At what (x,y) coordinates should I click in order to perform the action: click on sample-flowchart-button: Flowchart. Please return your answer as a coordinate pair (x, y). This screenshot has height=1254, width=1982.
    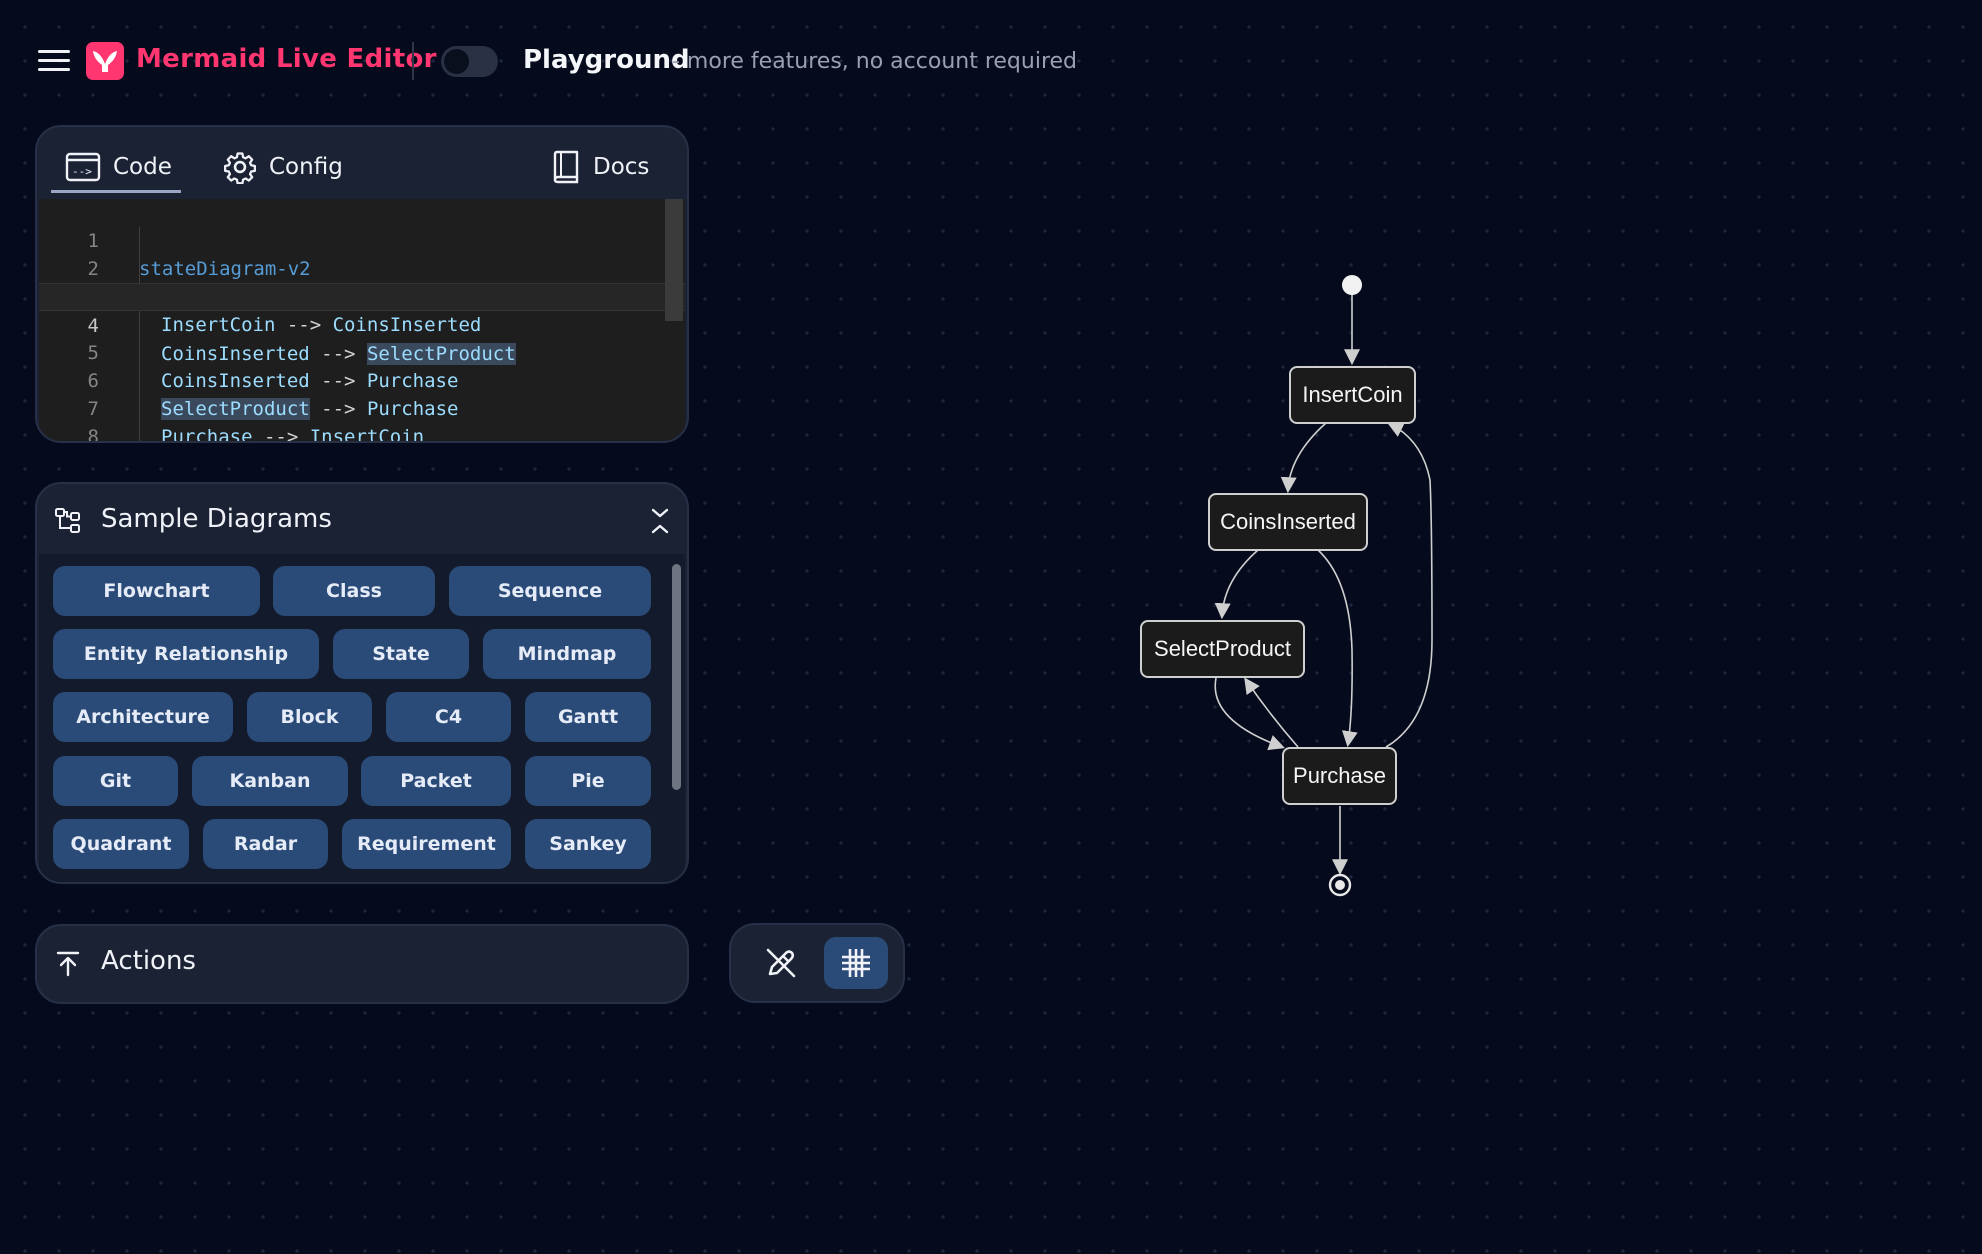
    Looking at the image, I should click on (156, 591).